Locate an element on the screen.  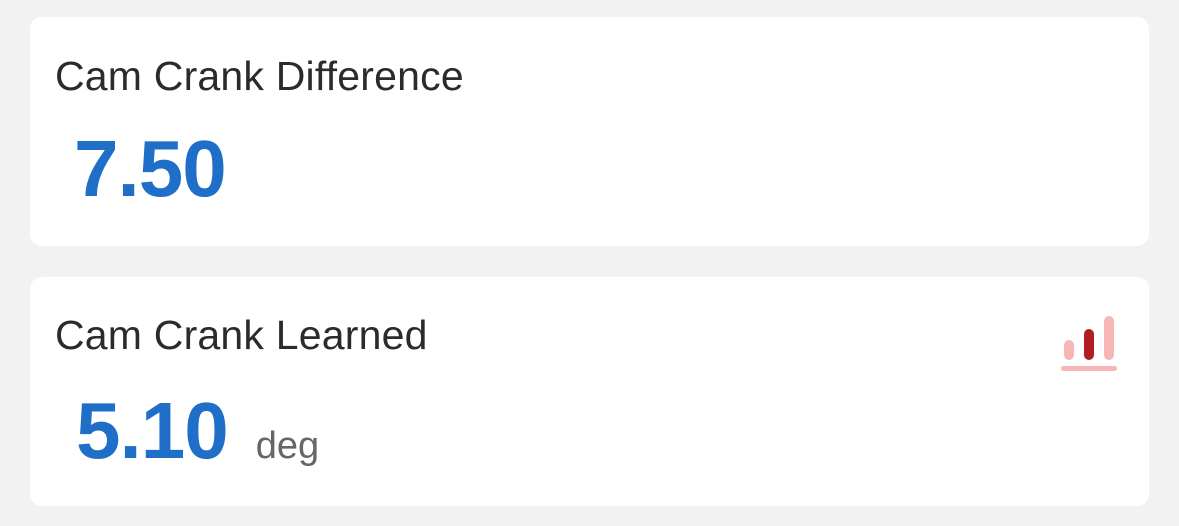
metric-value: 5.10 is located at coordinates (152, 430).